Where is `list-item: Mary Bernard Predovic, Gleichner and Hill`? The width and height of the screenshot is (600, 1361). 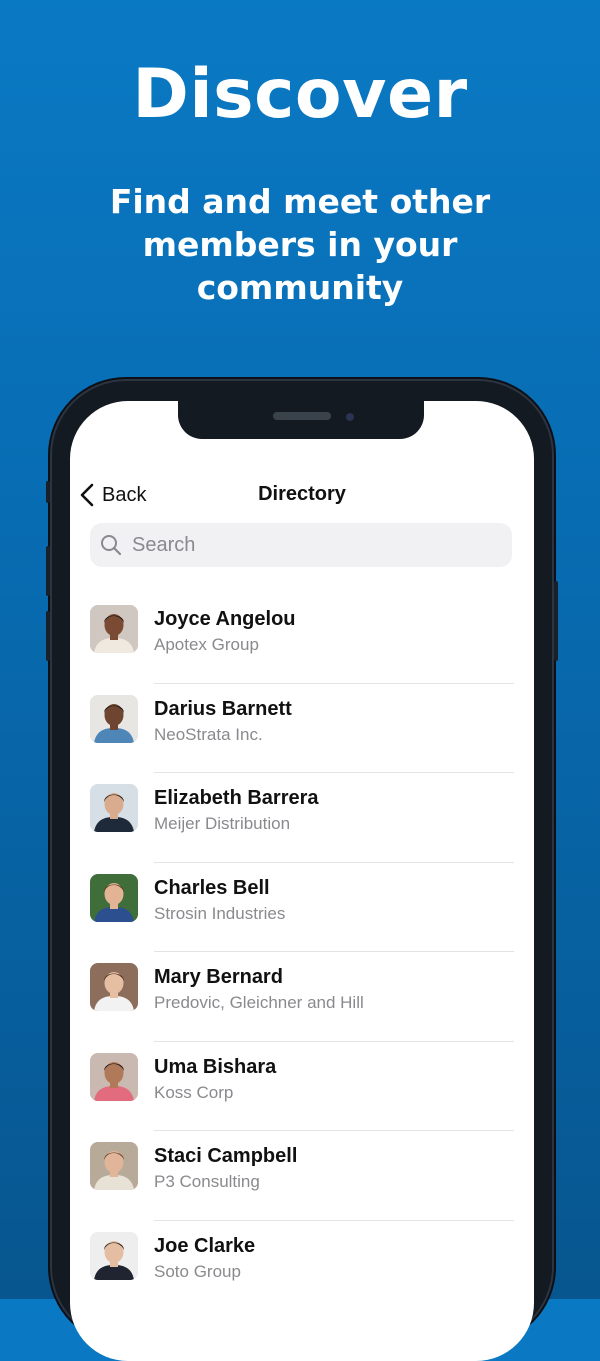 list-item: Mary Bernard Predovic, Gleichner and Hill is located at coordinates (302, 997).